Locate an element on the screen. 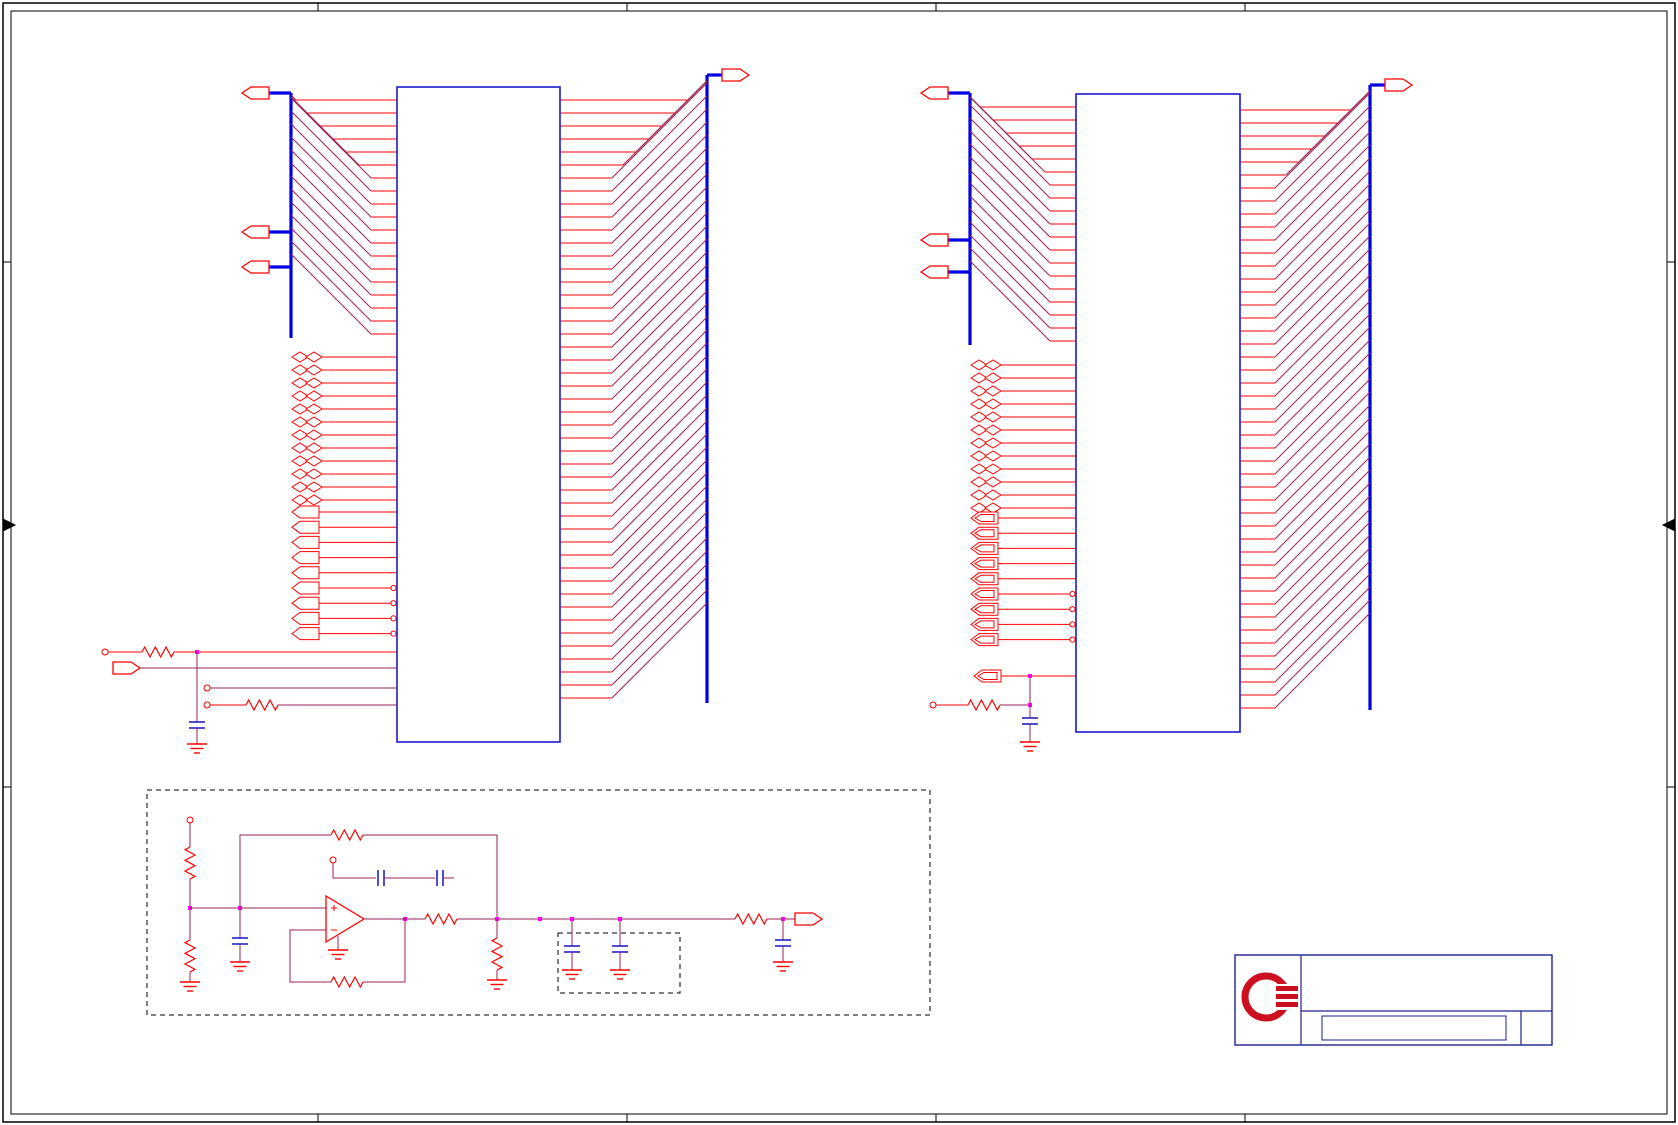 This screenshot has height=1125, width=1678. opamp-symbol is located at coordinates (345, 919).